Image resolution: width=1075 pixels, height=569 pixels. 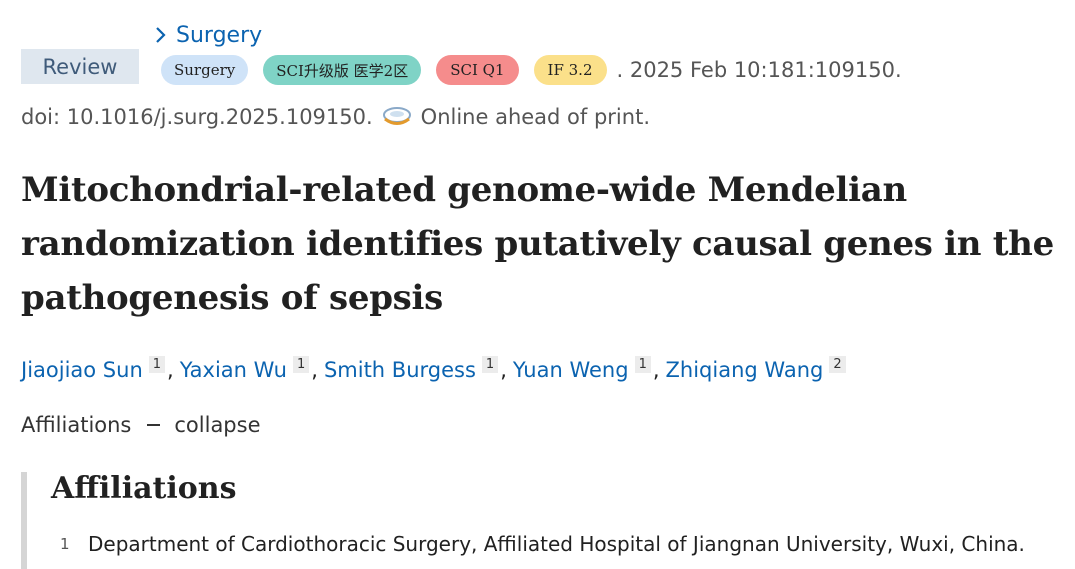 I want to click on sci-quartile-badge: SCI Q1, so click(x=477, y=70).